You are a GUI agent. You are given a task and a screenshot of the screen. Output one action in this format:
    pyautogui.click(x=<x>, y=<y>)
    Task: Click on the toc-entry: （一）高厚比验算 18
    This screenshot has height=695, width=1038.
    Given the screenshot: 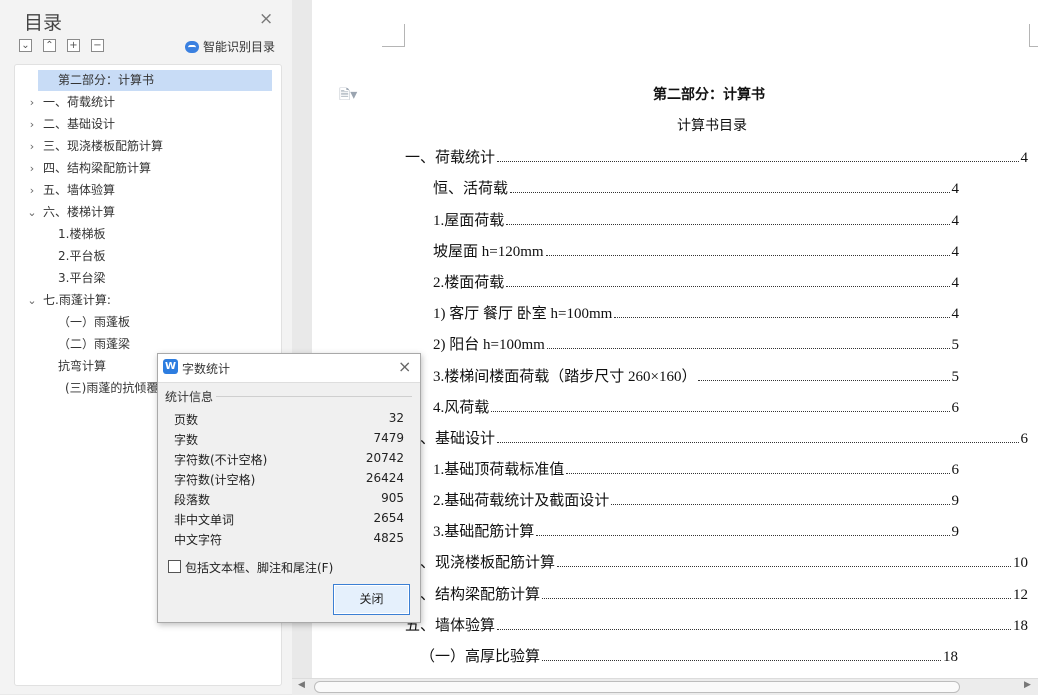 What is the action you would take?
    pyautogui.click(x=689, y=655)
    